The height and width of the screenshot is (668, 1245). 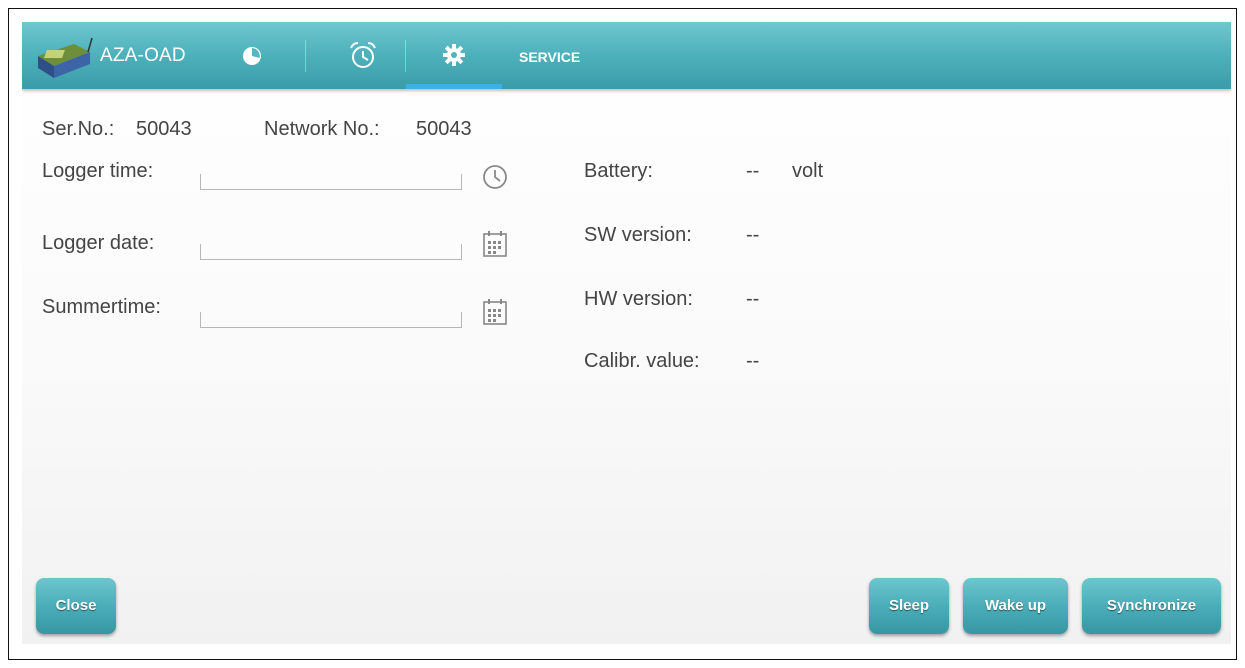 What do you see at coordinates (909, 606) in the screenshot?
I see `sleep-button: Sleep` at bounding box center [909, 606].